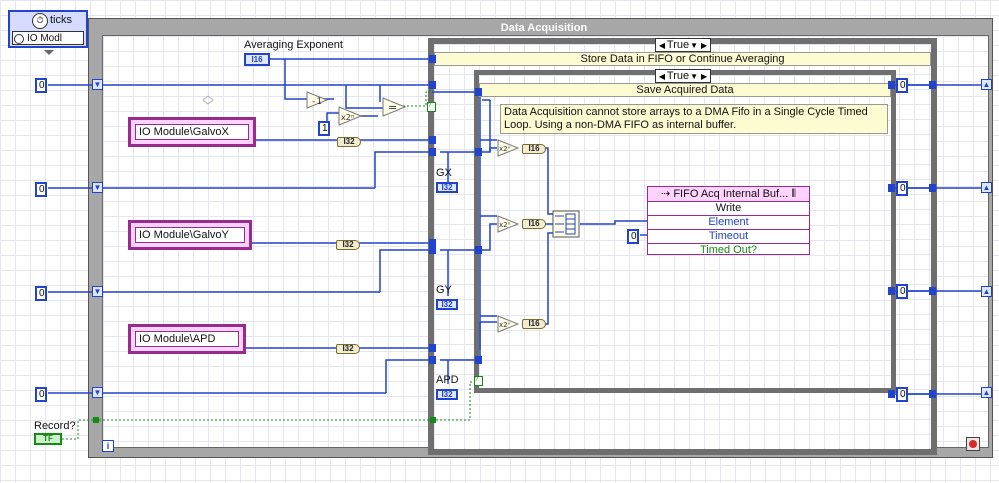 This screenshot has width=999, height=483. I want to click on outer-case-comment: Store Data in FIFO or Continue Averaging, so click(682, 59).